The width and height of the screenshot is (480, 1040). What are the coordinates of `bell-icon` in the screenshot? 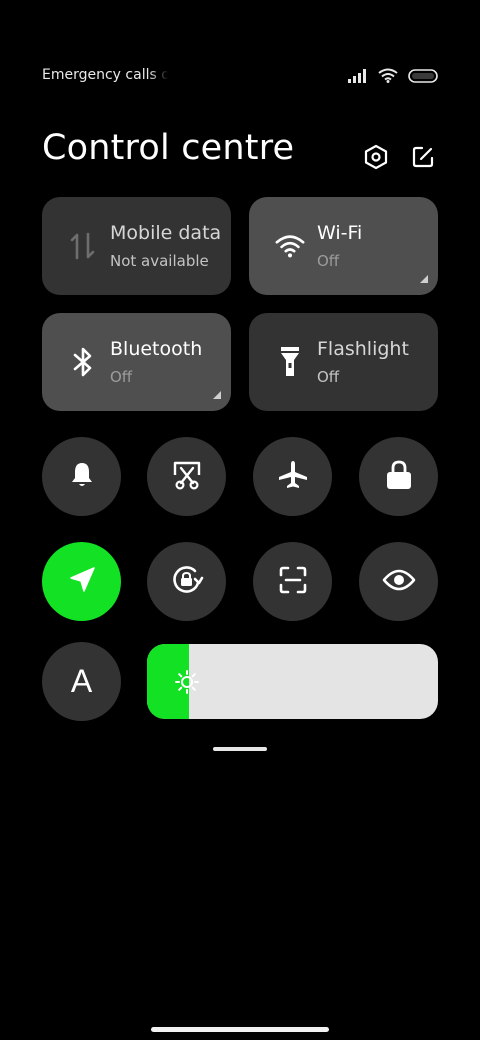 It's located at (82, 477).